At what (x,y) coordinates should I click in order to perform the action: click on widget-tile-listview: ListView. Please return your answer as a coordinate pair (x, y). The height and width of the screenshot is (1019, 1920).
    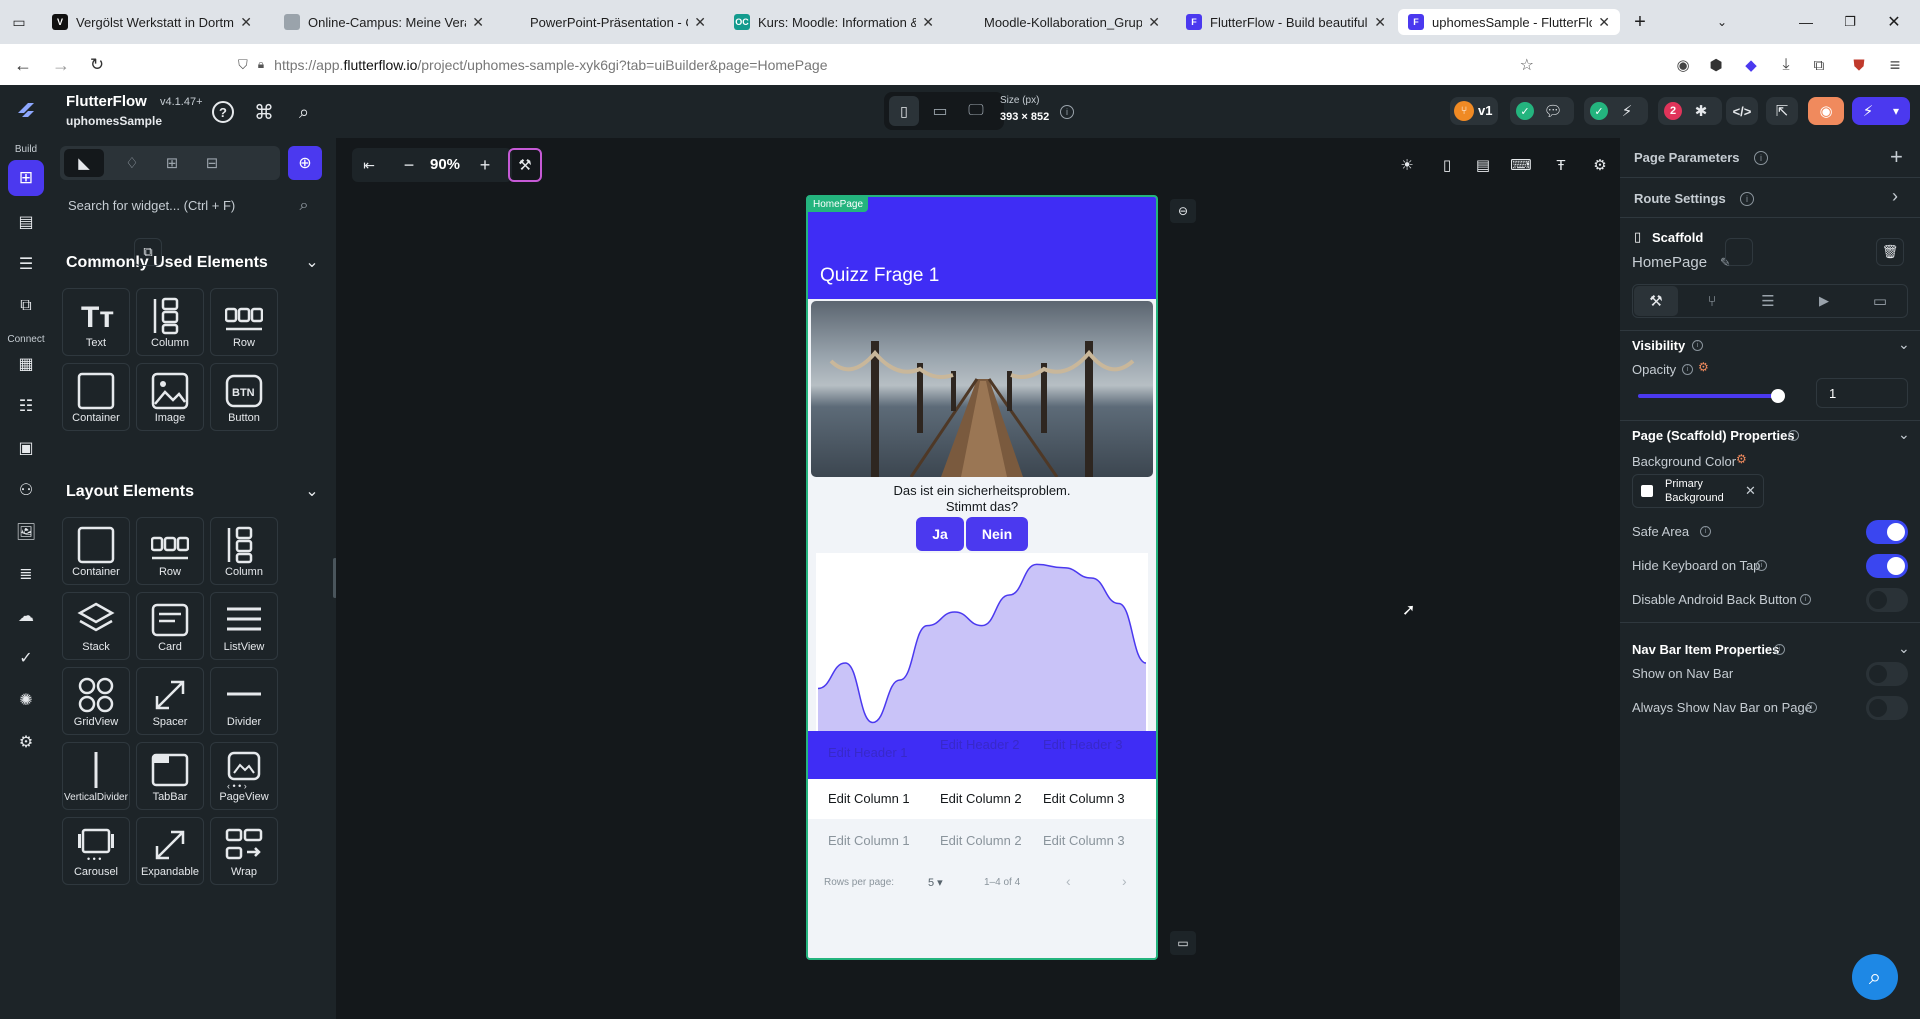
    Looking at the image, I should click on (244, 626).